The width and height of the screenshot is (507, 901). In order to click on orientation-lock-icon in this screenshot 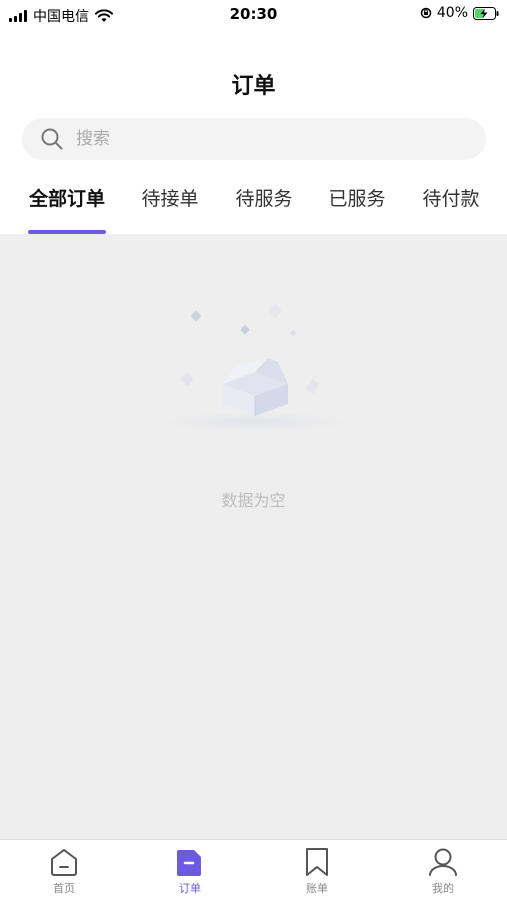, I will do `click(426, 13)`.